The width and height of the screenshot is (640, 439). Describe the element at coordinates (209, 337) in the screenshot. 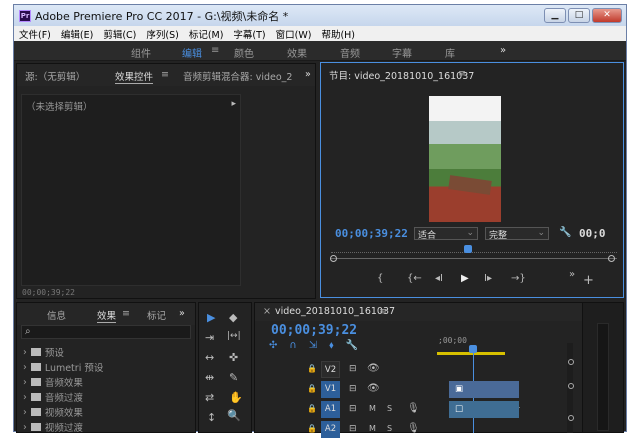

I see `ripple-edit-tool-icon: ⇥` at that location.